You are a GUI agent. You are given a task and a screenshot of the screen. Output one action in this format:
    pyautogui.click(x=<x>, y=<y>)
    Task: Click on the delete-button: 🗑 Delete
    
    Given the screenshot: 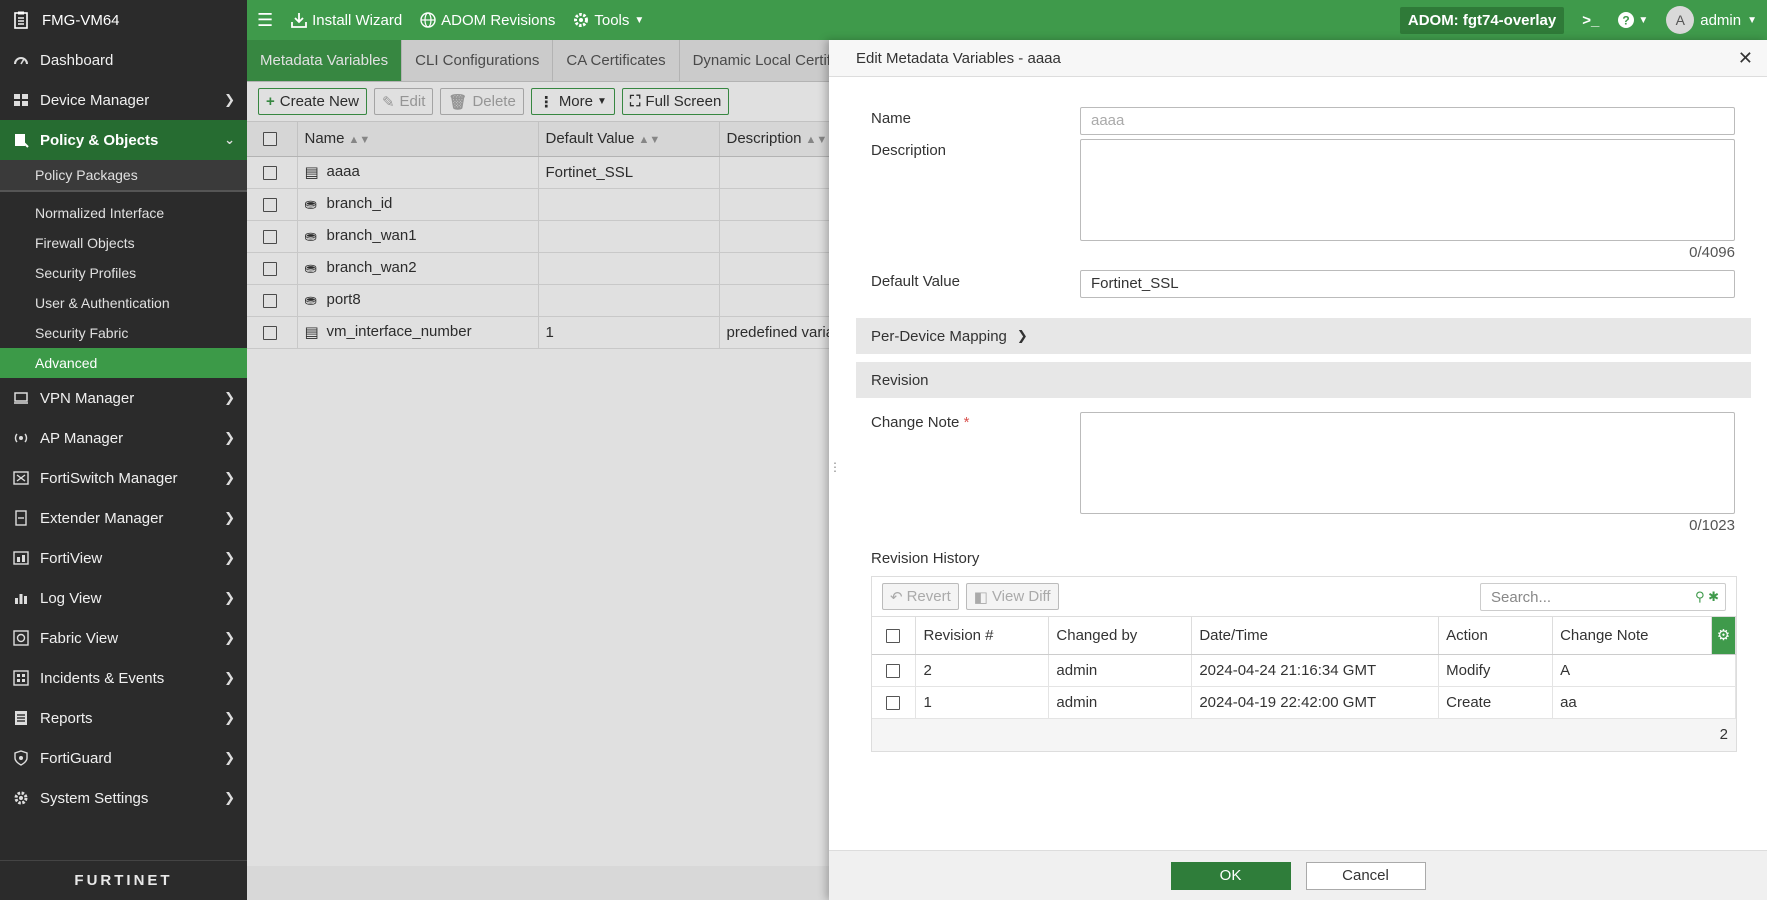 What is the action you would take?
    pyautogui.click(x=482, y=101)
    